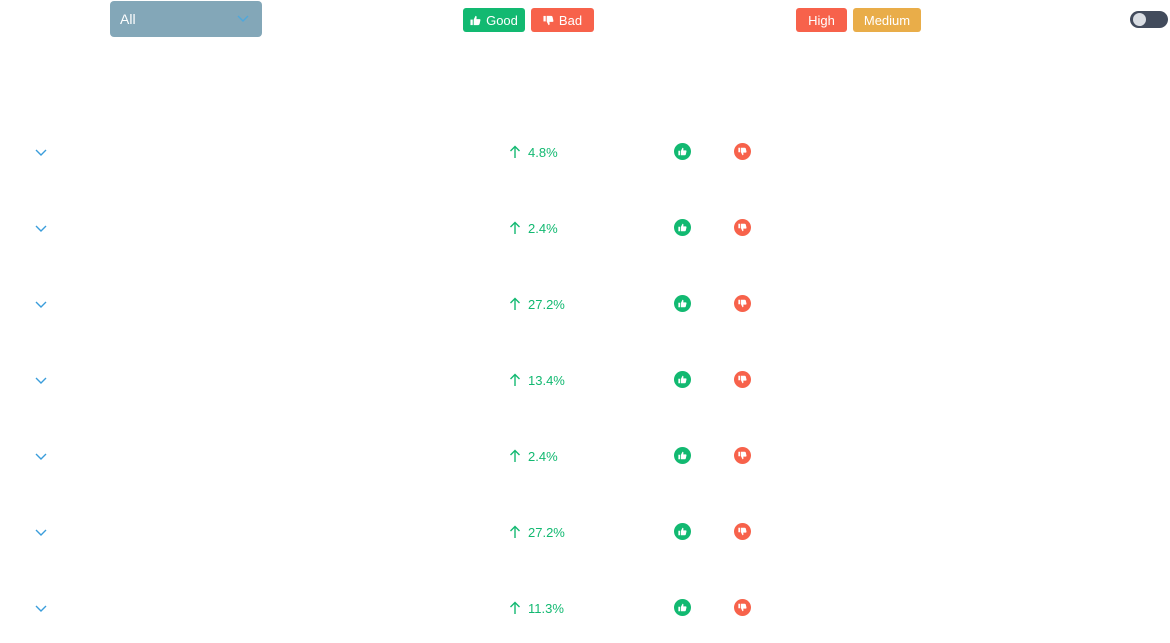  Describe the element at coordinates (1139, 19) in the screenshot. I see `toggle-knob` at that location.